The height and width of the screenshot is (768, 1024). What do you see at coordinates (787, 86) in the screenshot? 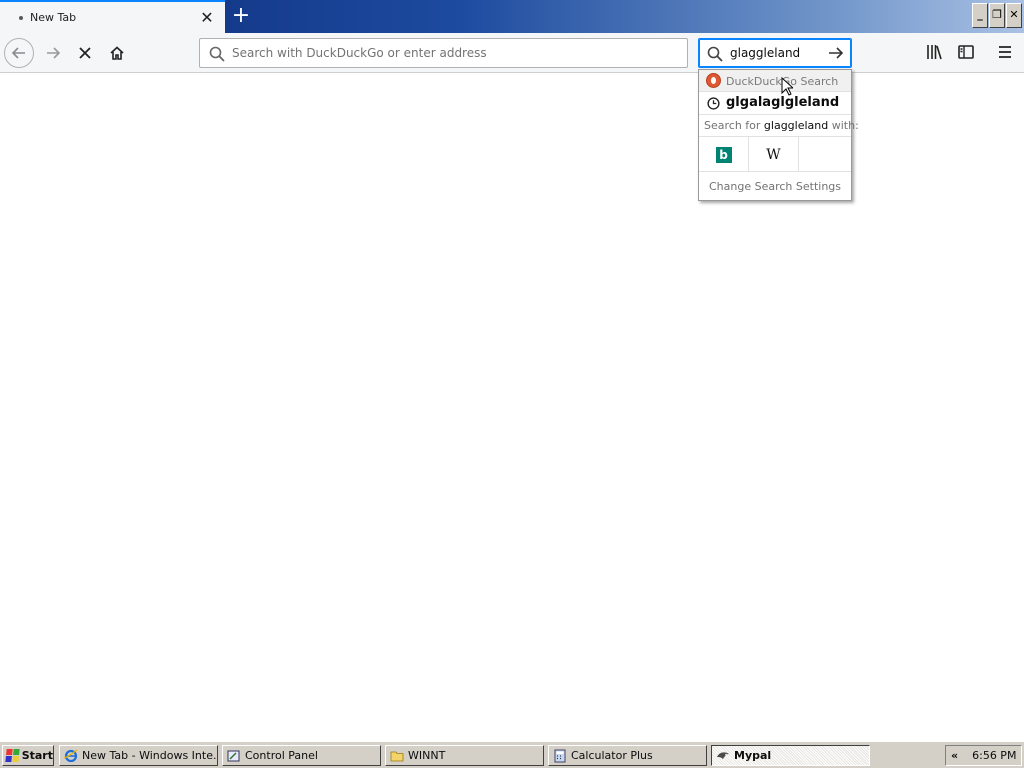
I see `mouse-cursor-icon` at bounding box center [787, 86].